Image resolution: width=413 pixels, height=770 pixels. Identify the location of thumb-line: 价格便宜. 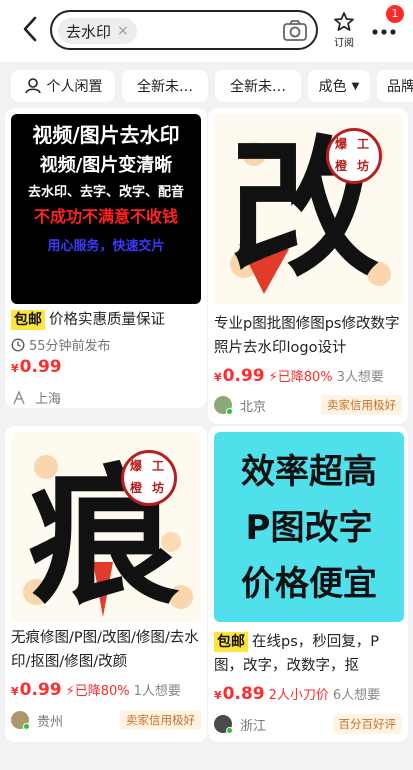
(309, 584).